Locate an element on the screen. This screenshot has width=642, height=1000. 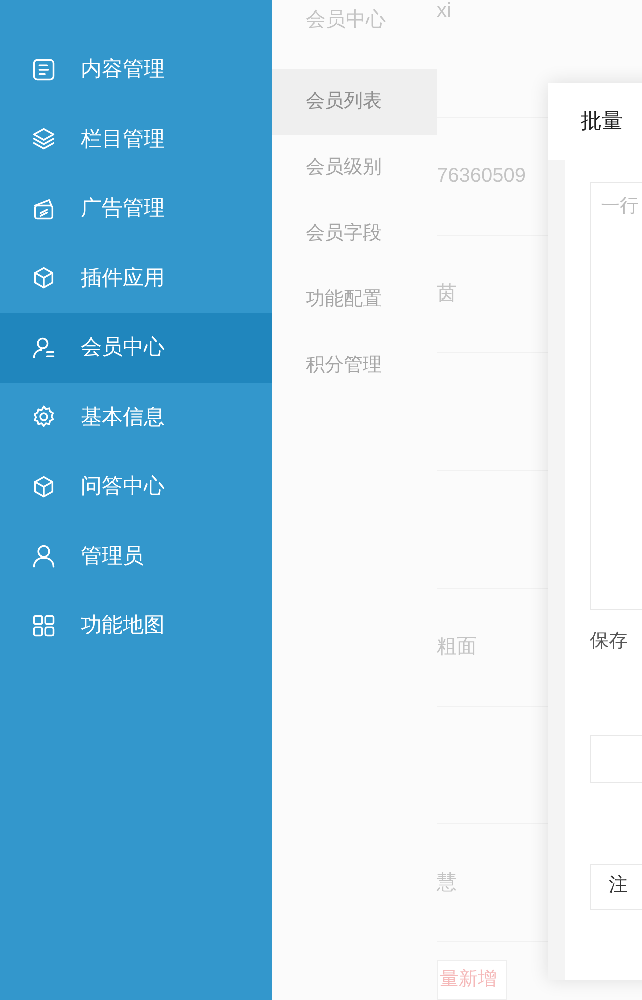
sidebar-item: 功能地图 is located at coordinates (136, 625).